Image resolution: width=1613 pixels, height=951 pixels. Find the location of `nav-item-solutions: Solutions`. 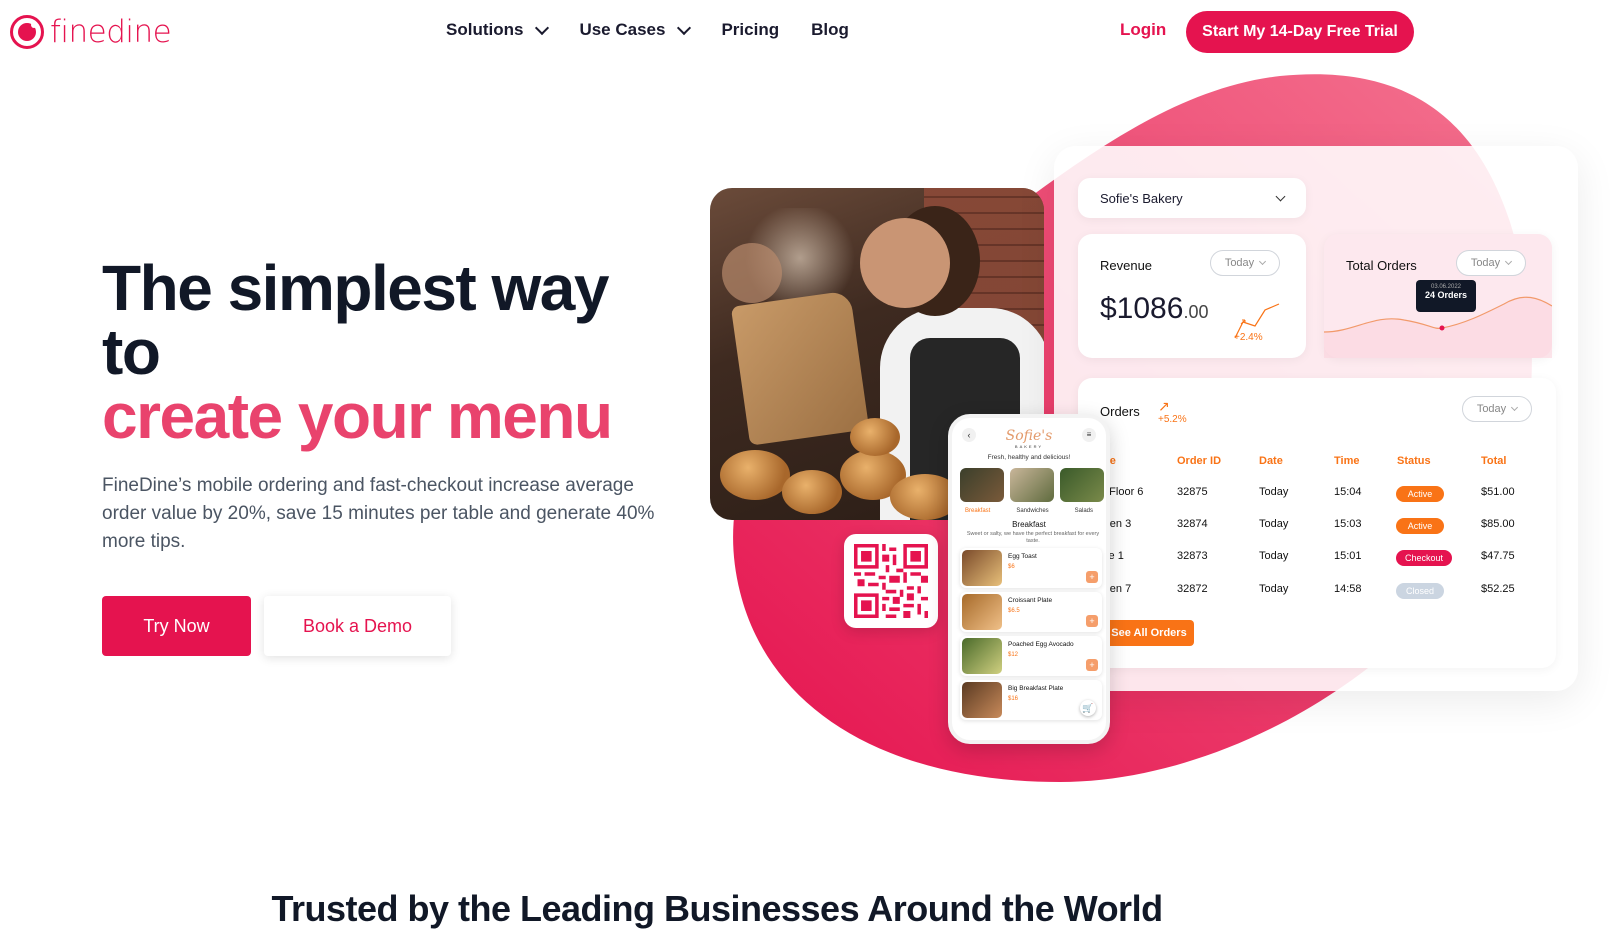

nav-item-solutions: Solutions is located at coordinates (498, 30).